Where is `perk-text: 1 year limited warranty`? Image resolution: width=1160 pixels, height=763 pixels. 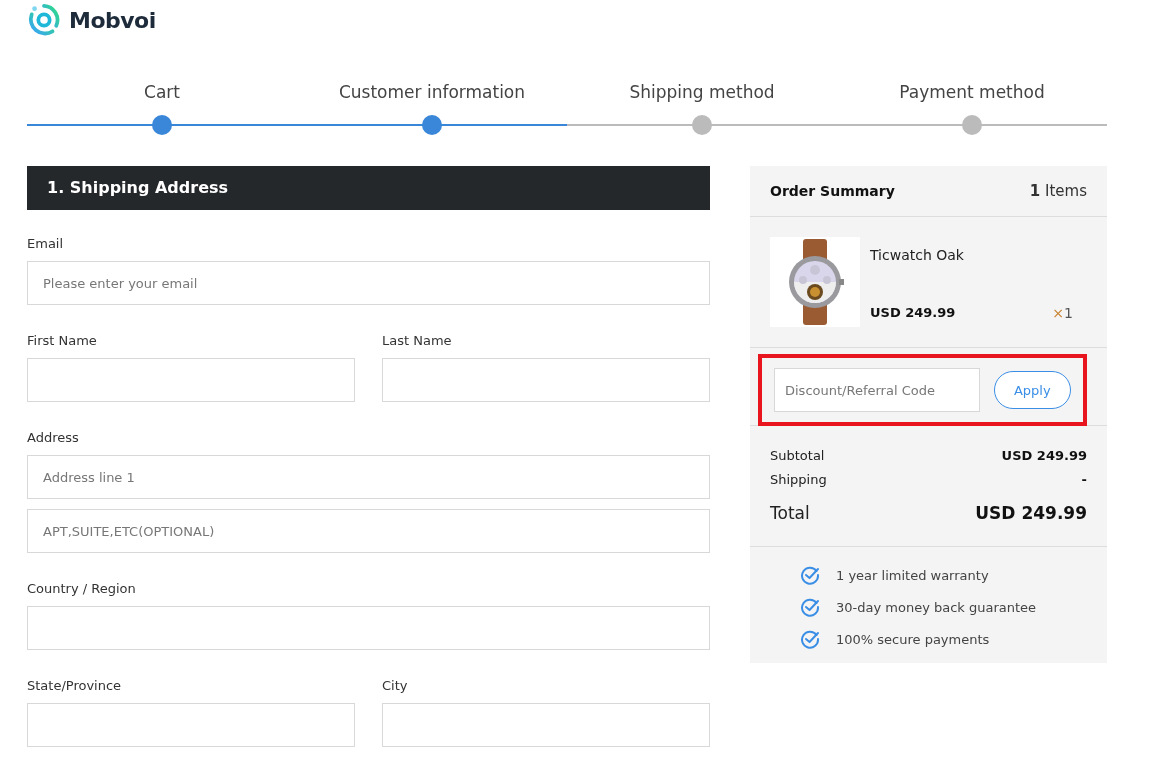 perk-text: 1 year limited warranty is located at coordinates (912, 575).